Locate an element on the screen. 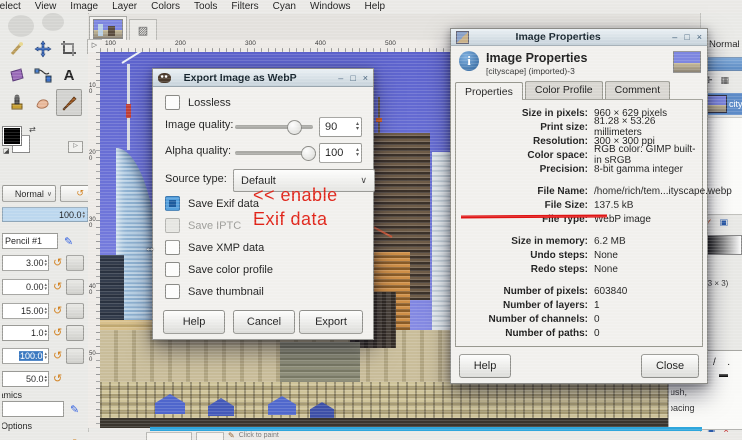 The height and width of the screenshot is (440, 742). spinner-down-icon: ▾ is located at coordinates (83, 216).